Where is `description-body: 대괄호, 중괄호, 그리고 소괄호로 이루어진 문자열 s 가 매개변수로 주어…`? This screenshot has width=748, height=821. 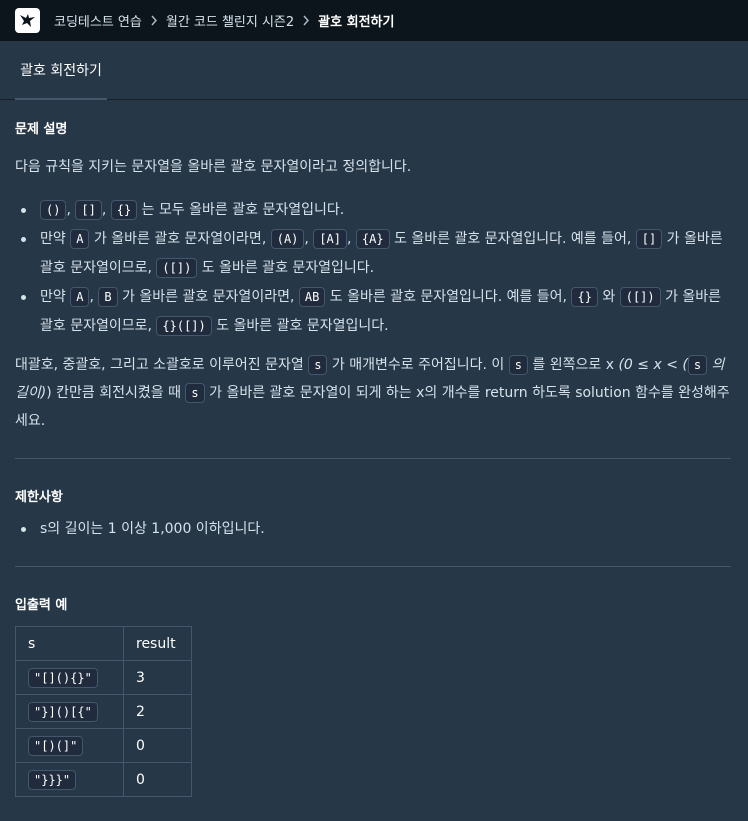
description-body: 대괄호, 중괄호, 그리고 소괄호로 이루어진 문자열 s 가 매개변수로 주어… is located at coordinates (372, 392).